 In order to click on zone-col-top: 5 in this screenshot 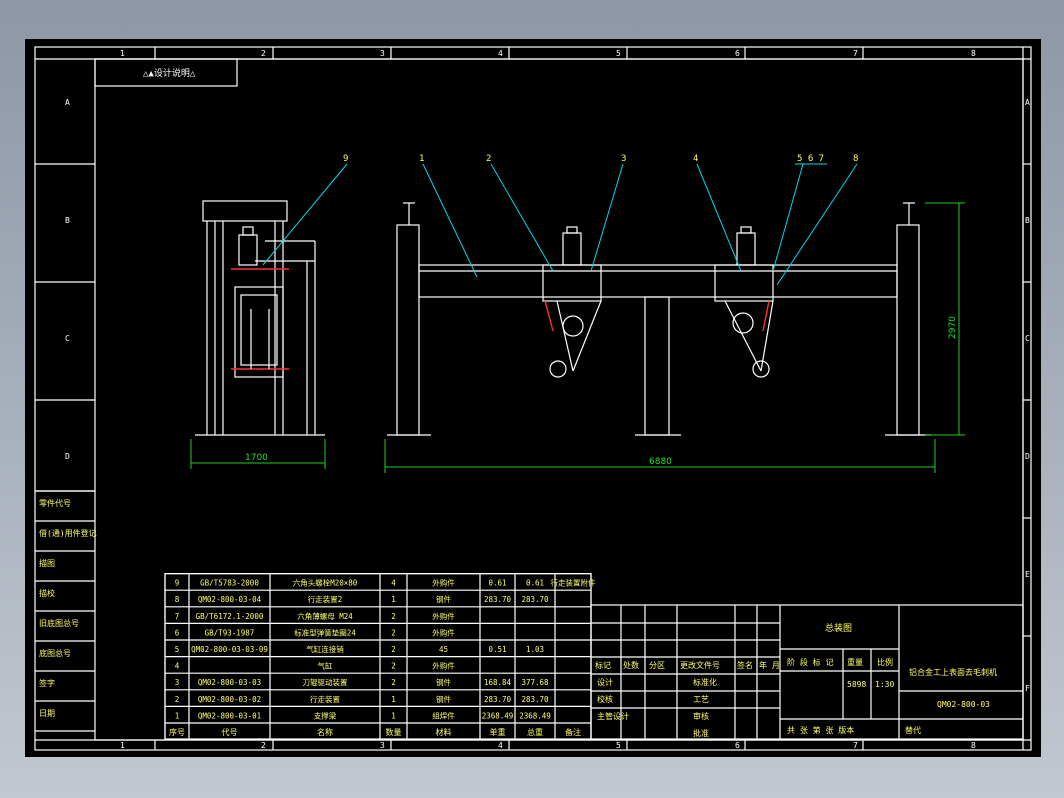, I will do `click(618, 53)`.